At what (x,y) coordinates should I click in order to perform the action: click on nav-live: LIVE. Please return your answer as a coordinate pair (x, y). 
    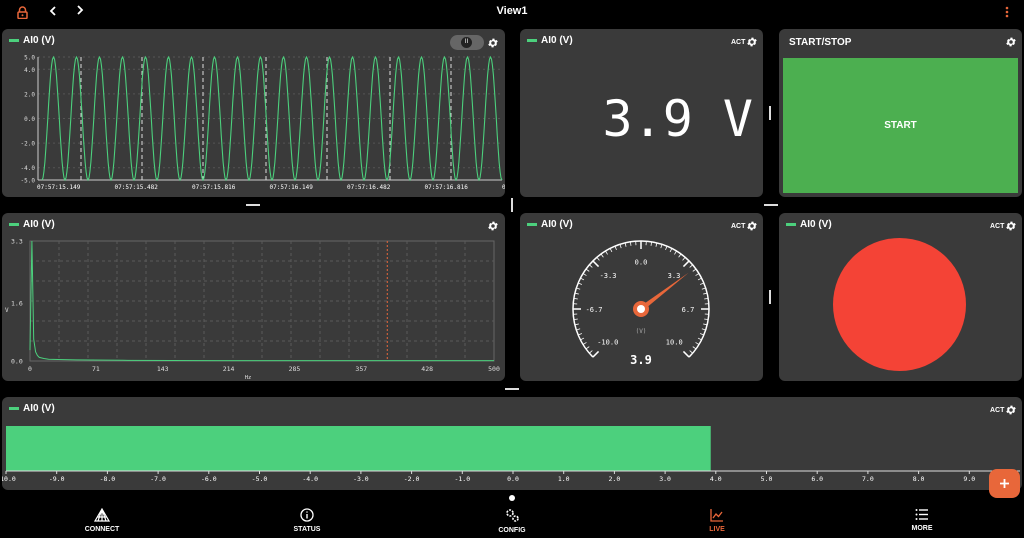
    Looking at the image, I should click on (717, 520).